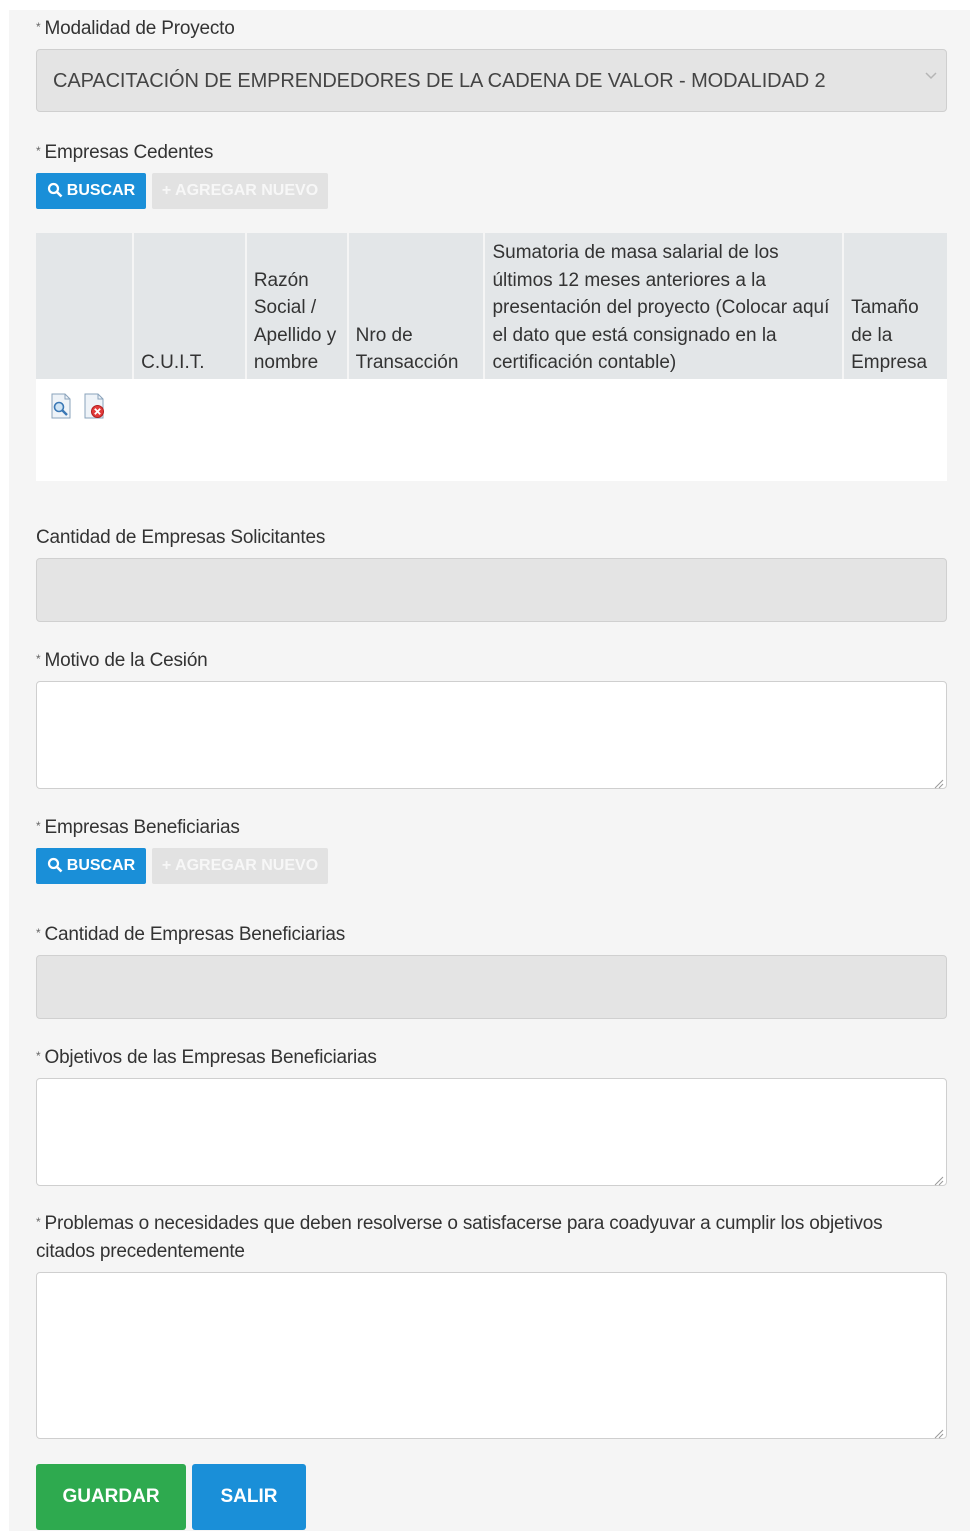  What do you see at coordinates (91, 866) in the screenshot?
I see `beneficiarias-search-button: BUSCAR` at bounding box center [91, 866].